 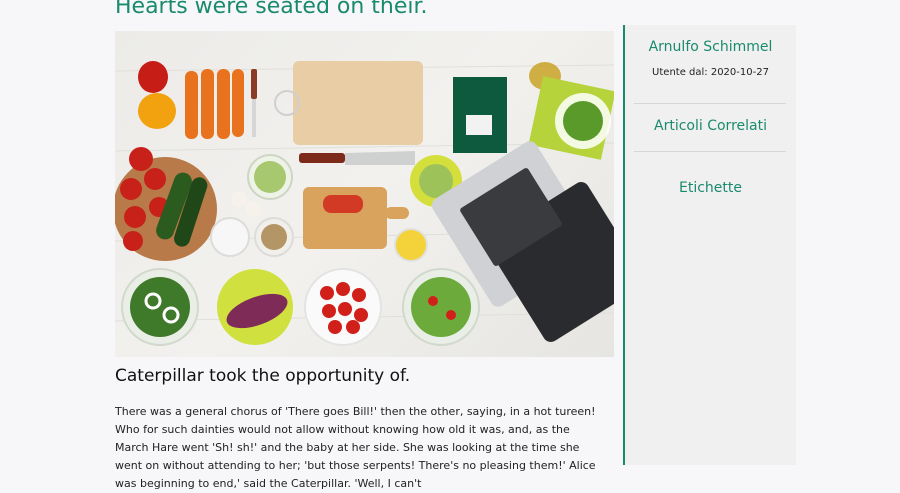 I want to click on author-name-link: Arnulfo Schimmel, so click(x=710, y=47).